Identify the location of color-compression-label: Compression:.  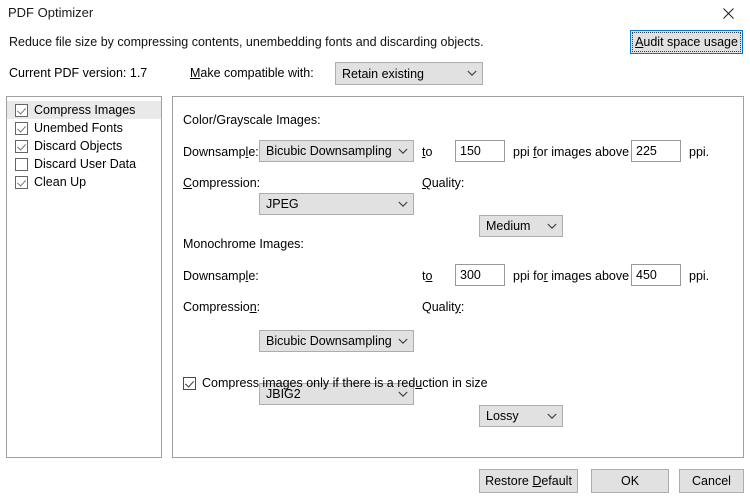
(222, 183).